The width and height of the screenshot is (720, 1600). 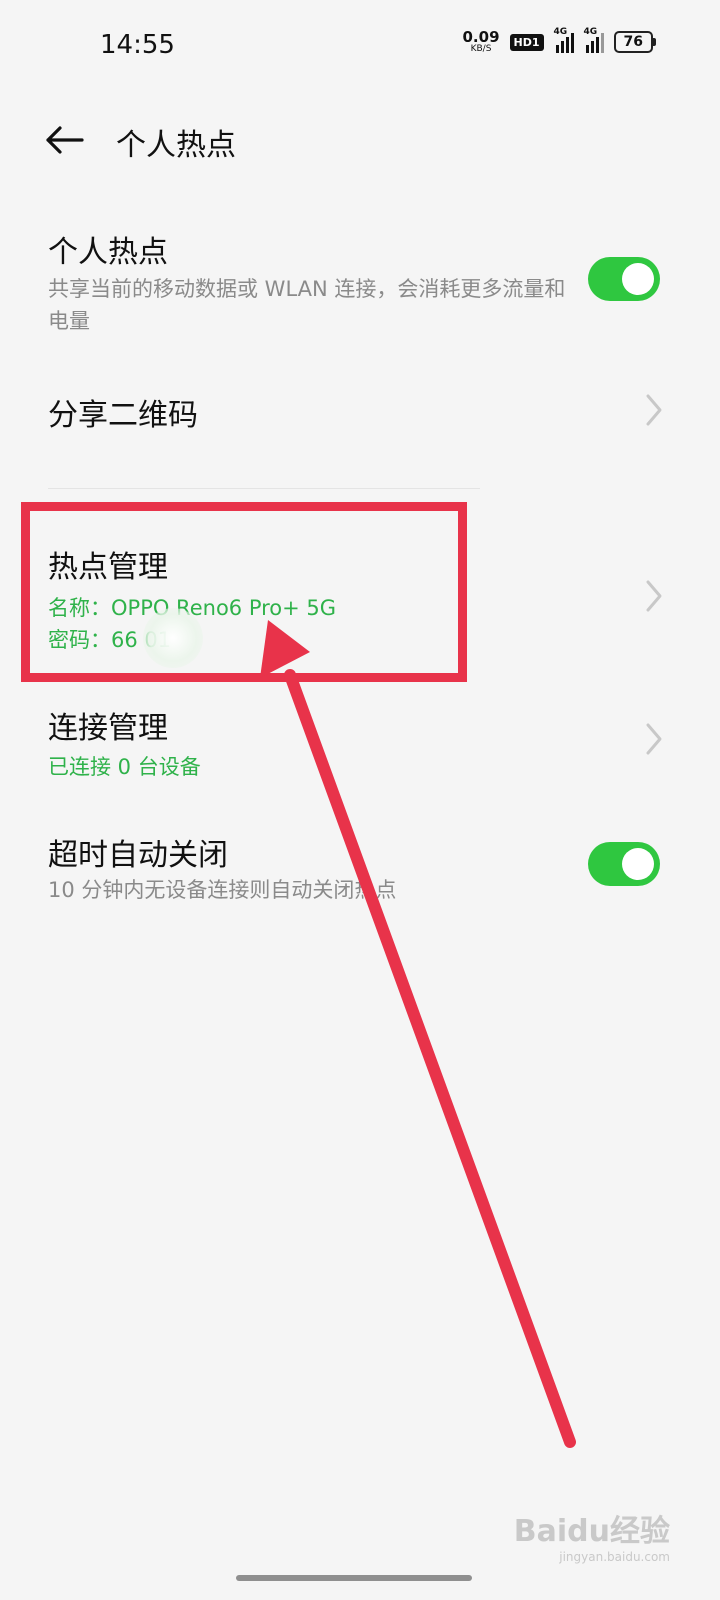 What do you see at coordinates (354, 1578) in the screenshot?
I see `home-indicator` at bounding box center [354, 1578].